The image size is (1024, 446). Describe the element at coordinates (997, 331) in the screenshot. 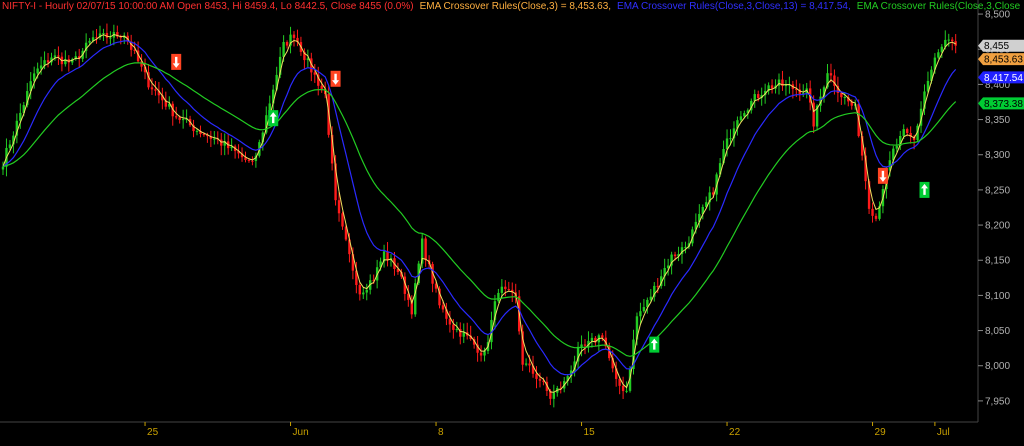

I see `y-tick-label: 8,050` at that location.